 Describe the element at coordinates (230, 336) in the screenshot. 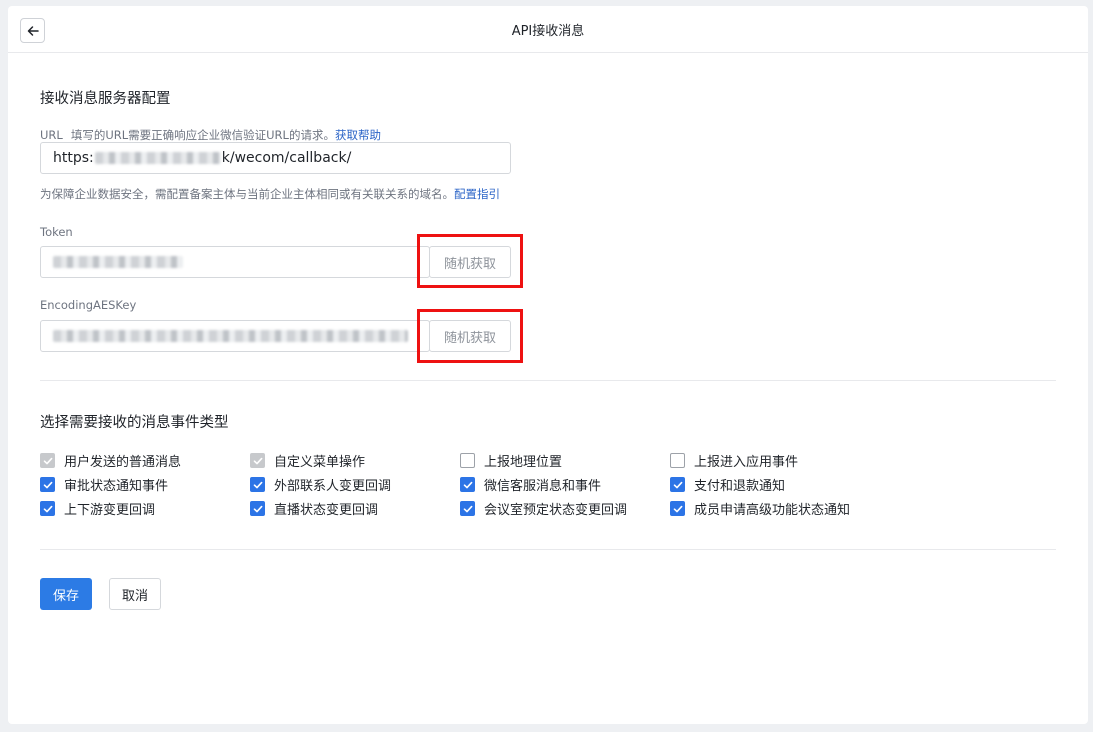

I see `aes-key-redacted` at that location.